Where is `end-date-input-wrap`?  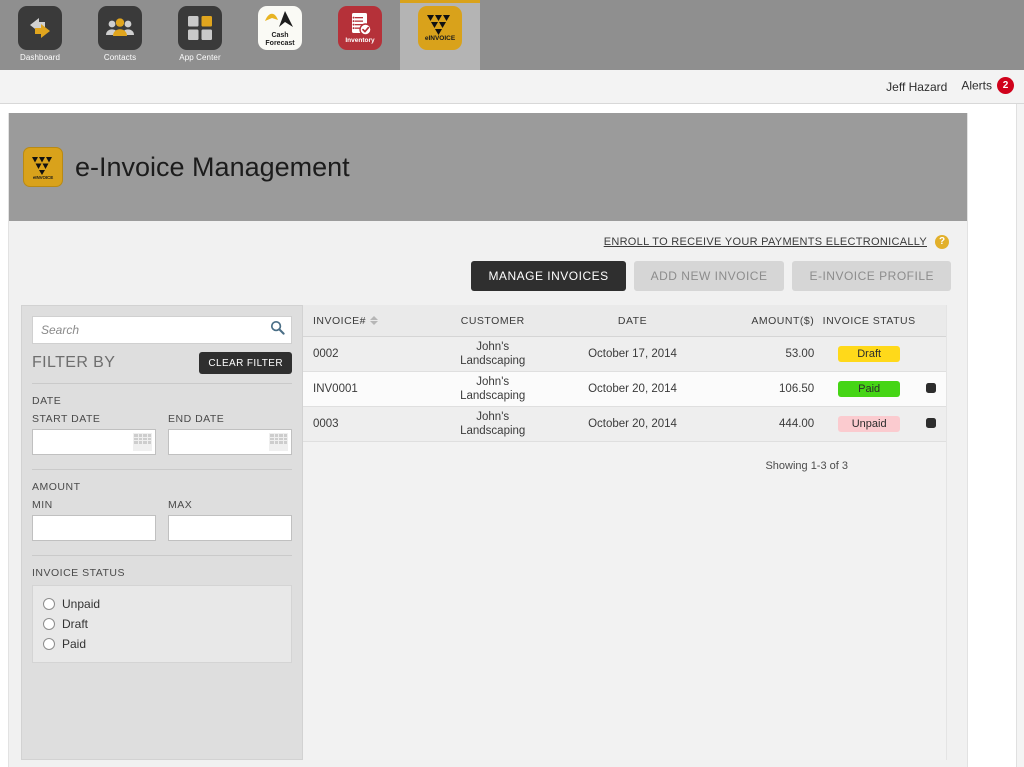
end-date-input-wrap is located at coordinates (230, 442).